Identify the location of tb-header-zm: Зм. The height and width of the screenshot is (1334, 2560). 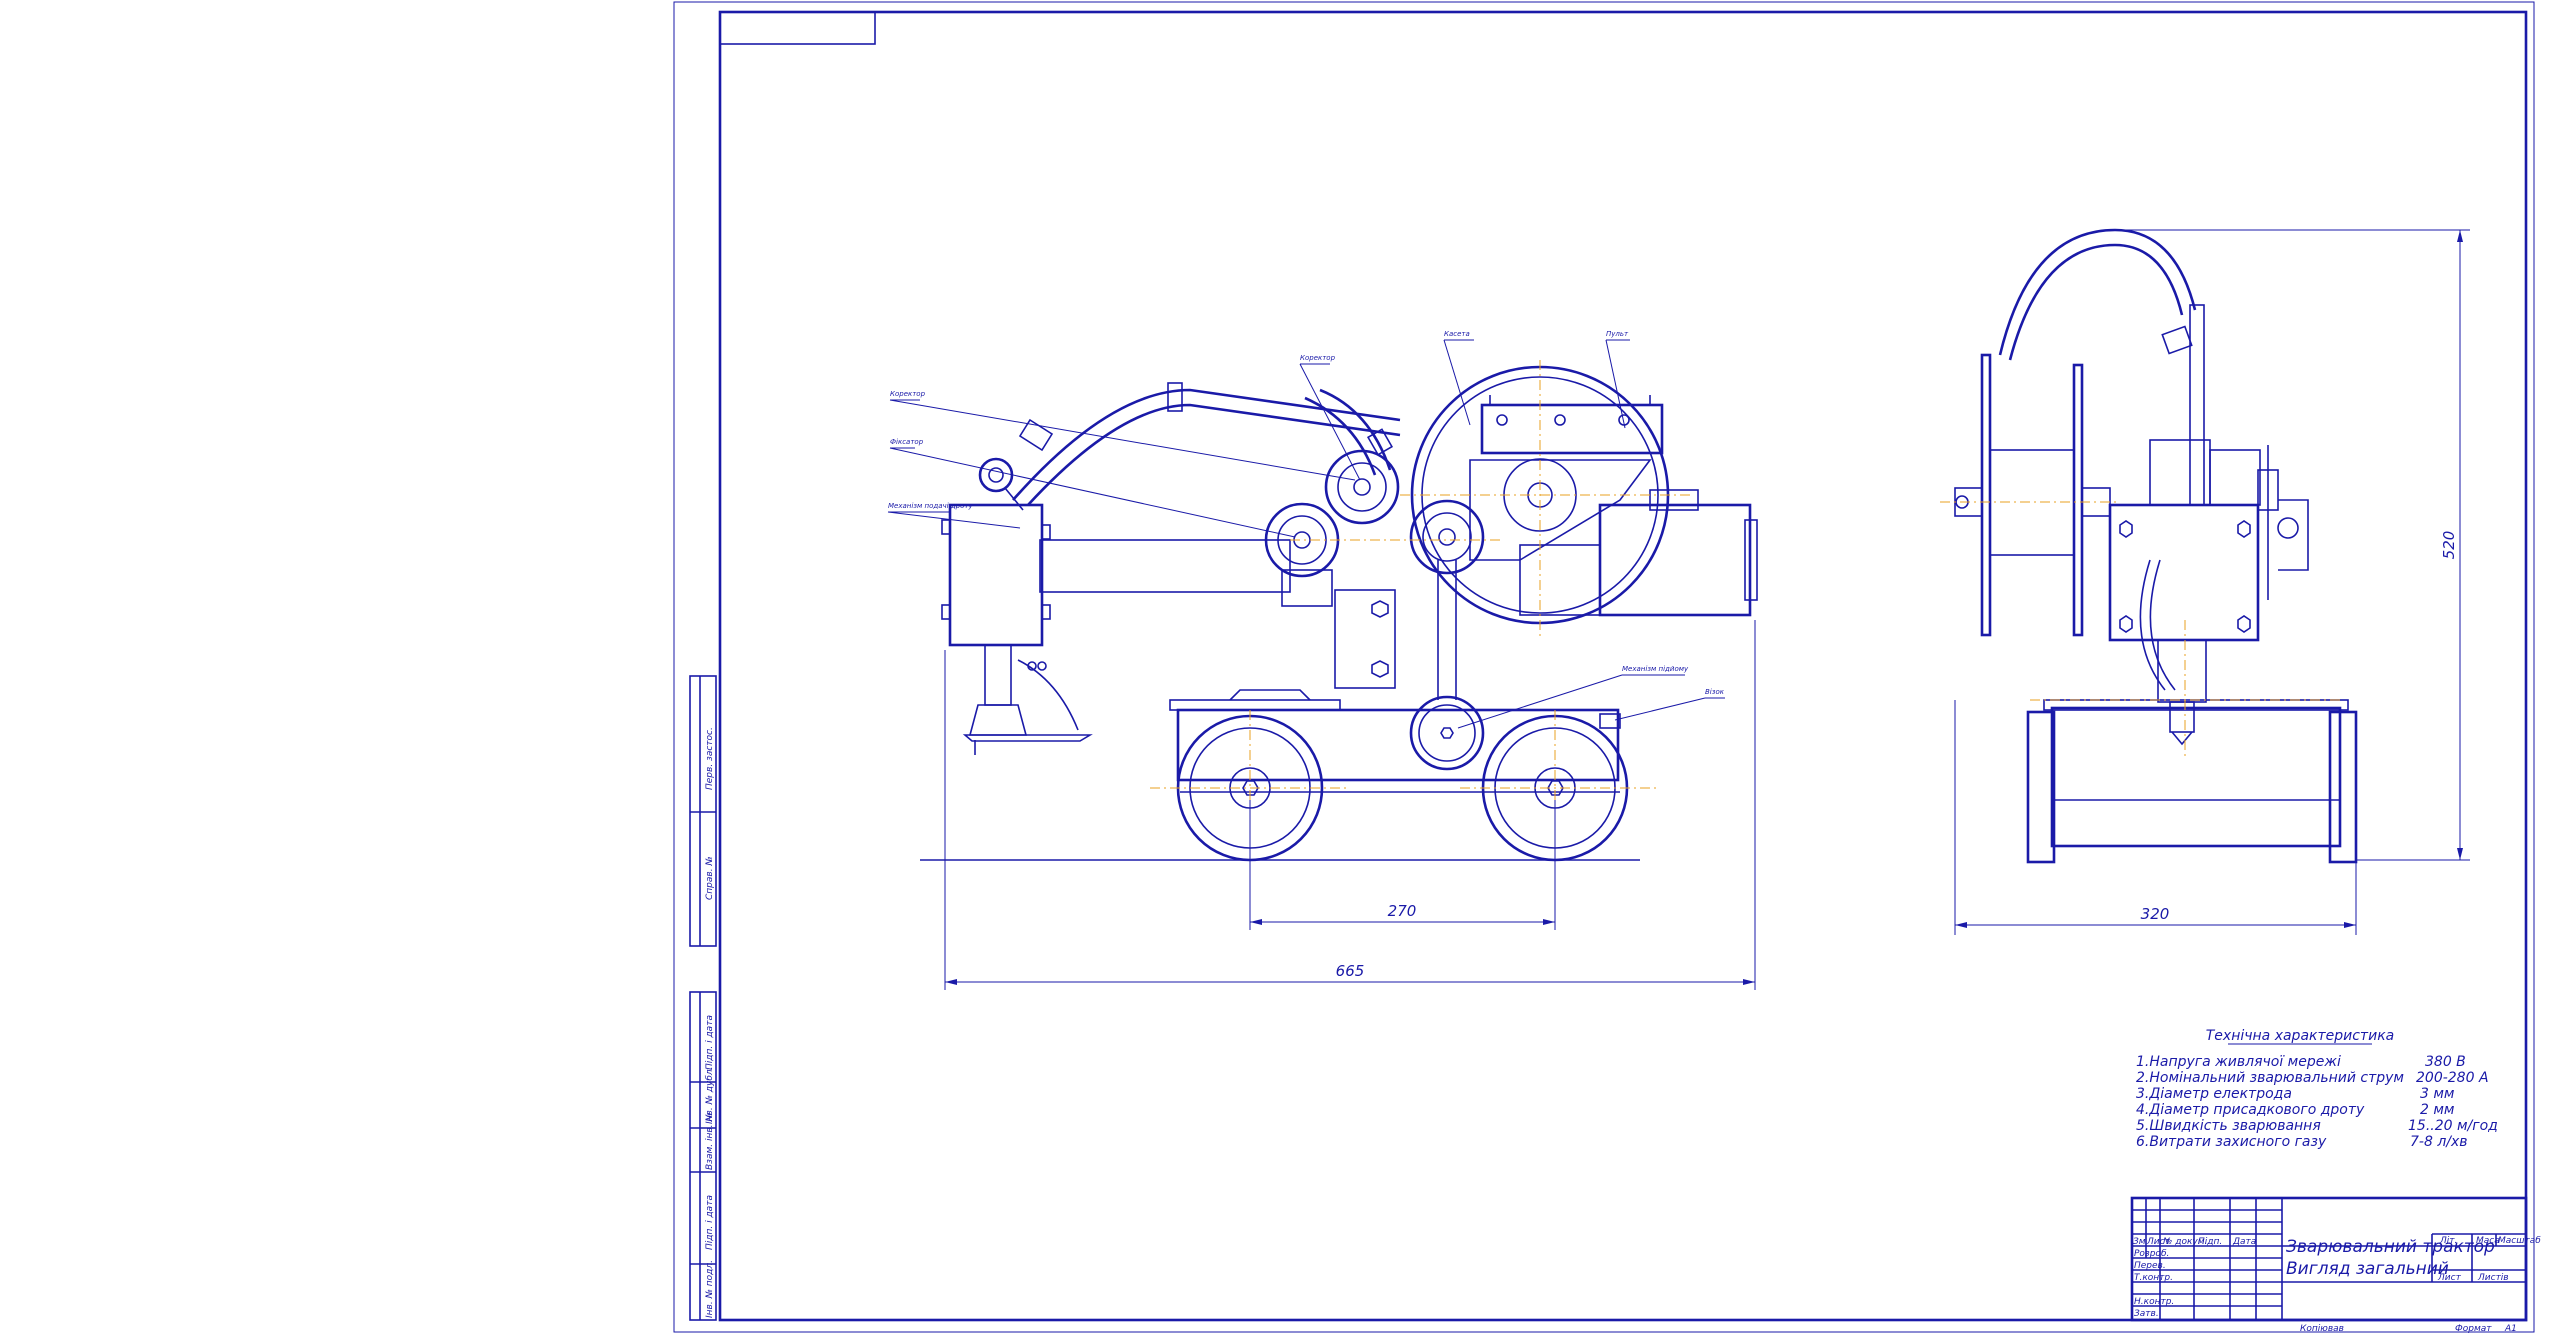
(2139, 1242).